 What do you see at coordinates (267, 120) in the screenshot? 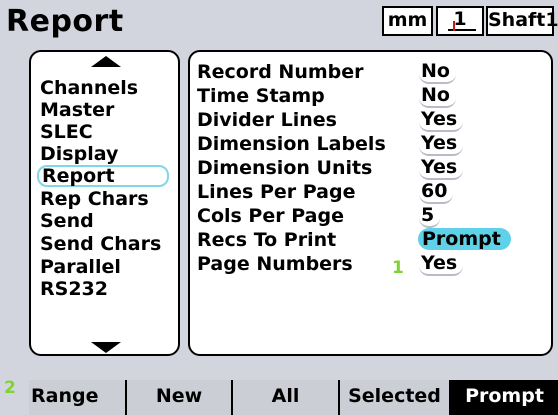
I see `setting-label: Divider Lines` at bounding box center [267, 120].